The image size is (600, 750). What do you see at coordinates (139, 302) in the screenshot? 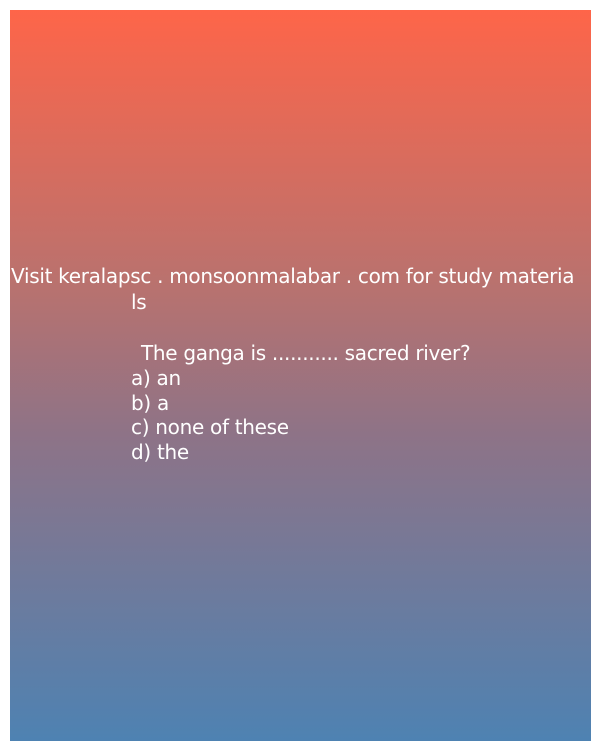
I see `promo-text-line2: ls` at bounding box center [139, 302].